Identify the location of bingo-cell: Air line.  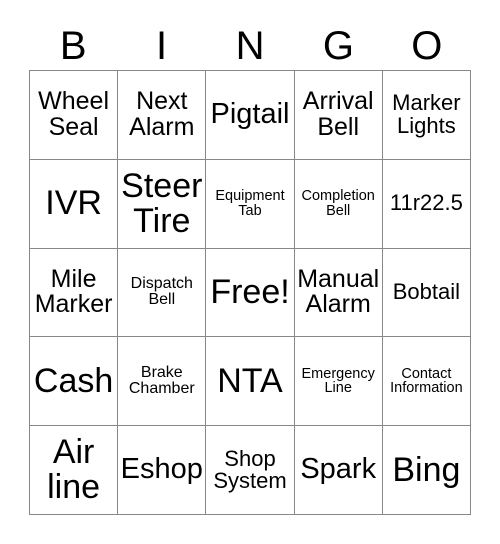
(74, 470).